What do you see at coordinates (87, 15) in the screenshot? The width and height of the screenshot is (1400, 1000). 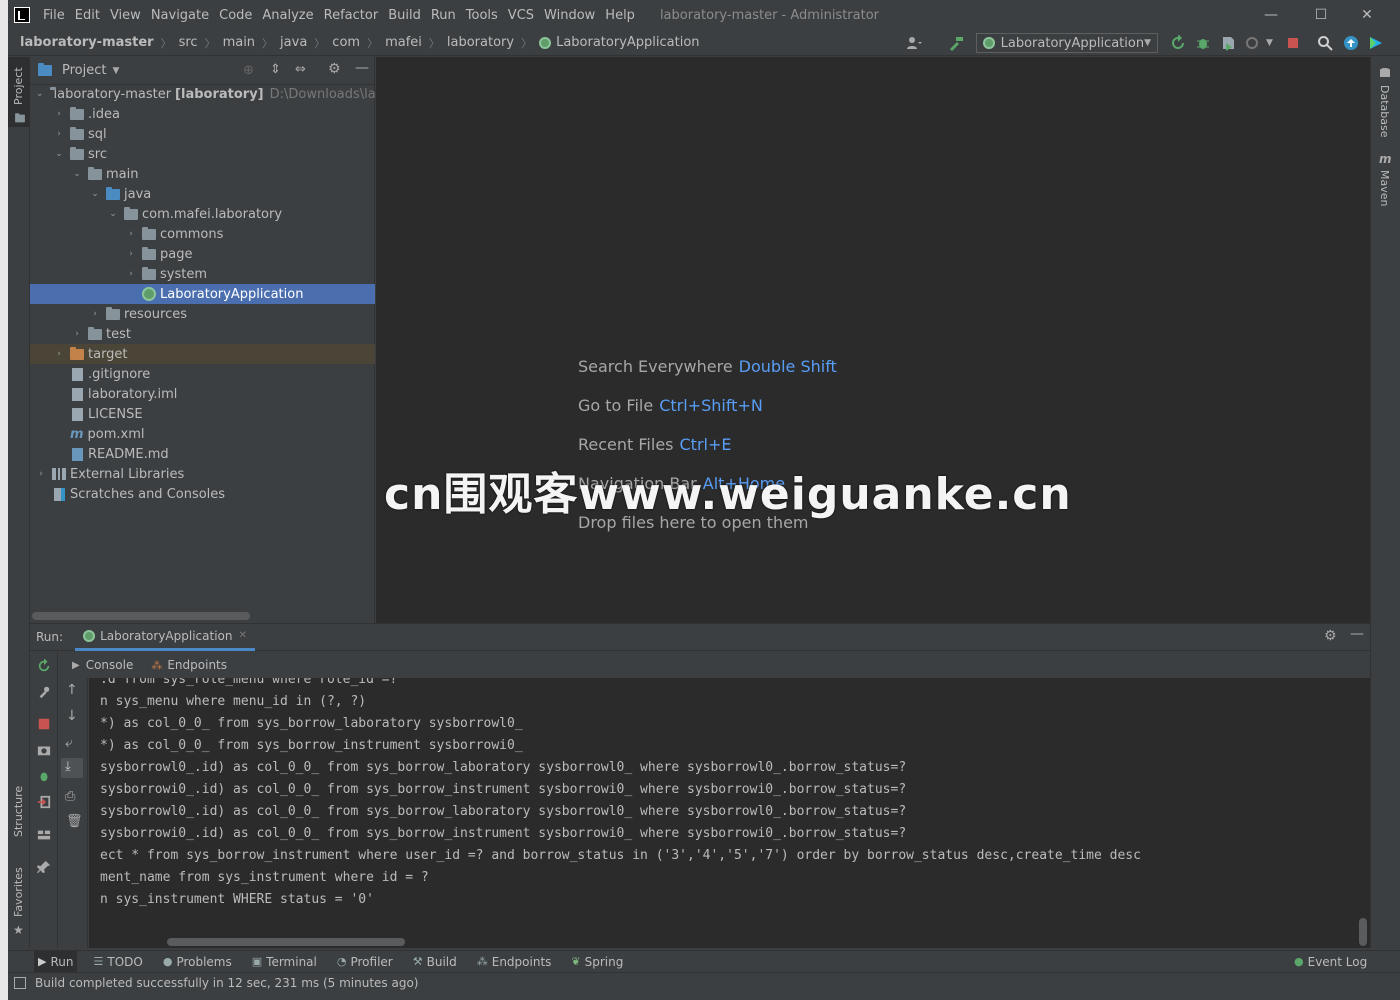 I see `menu-edit: Edit` at bounding box center [87, 15].